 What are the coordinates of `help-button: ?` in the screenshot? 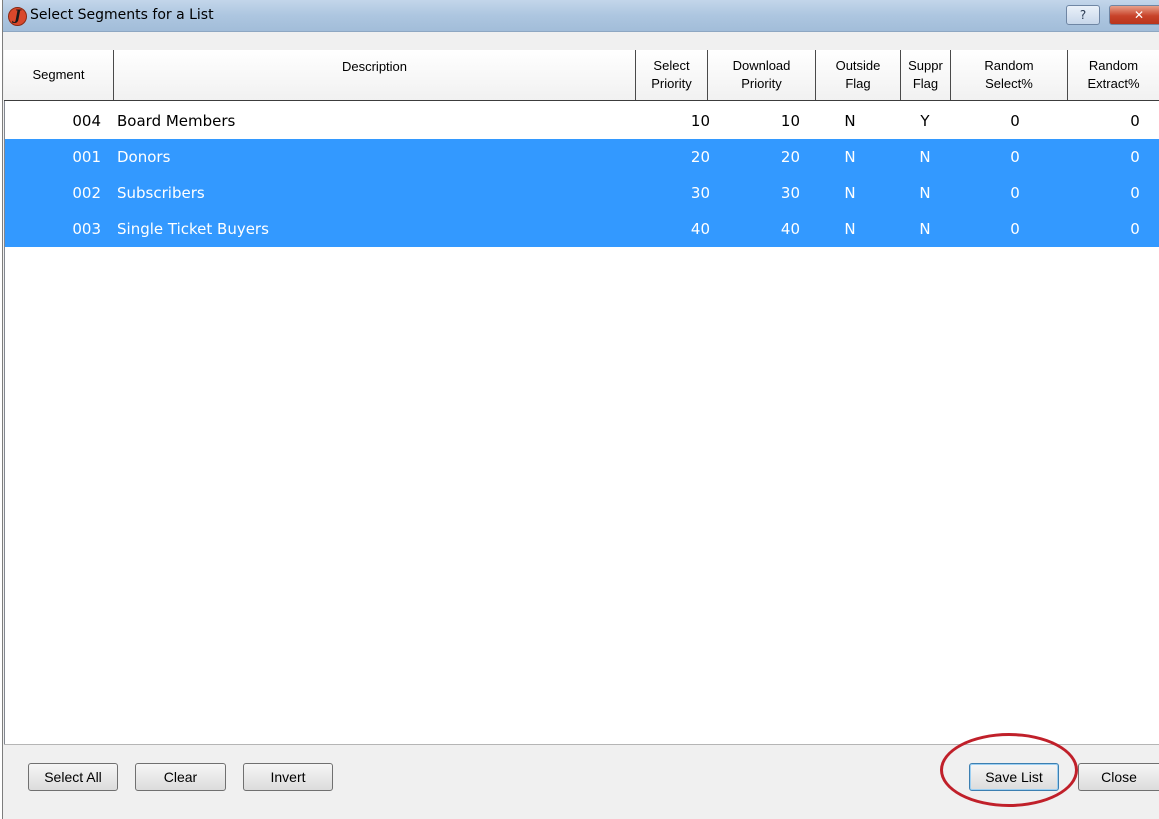 It's located at (1083, 15).